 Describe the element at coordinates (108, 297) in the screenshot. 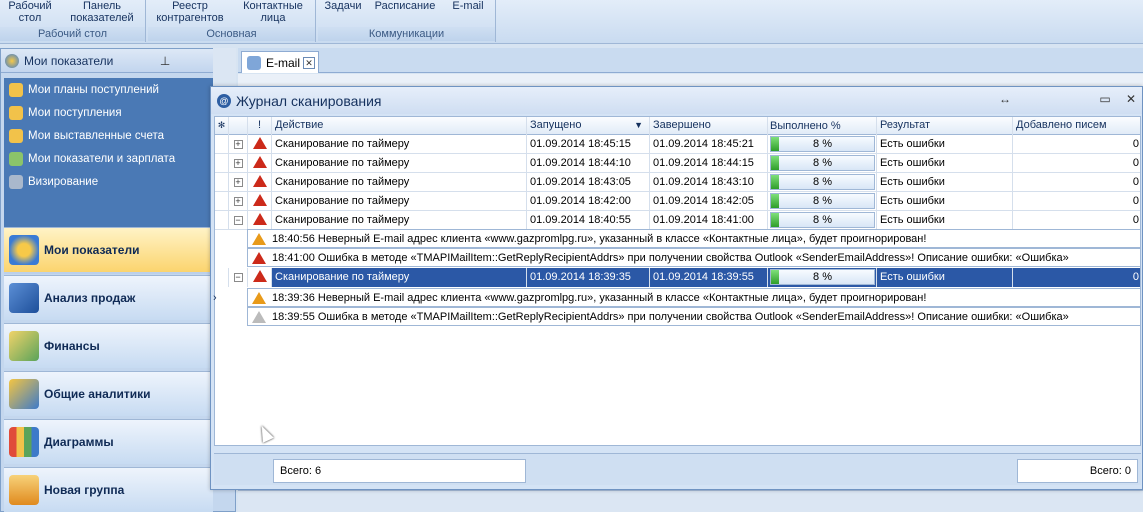

I see `group-sales-analysis: Анализ продаж` at that location.